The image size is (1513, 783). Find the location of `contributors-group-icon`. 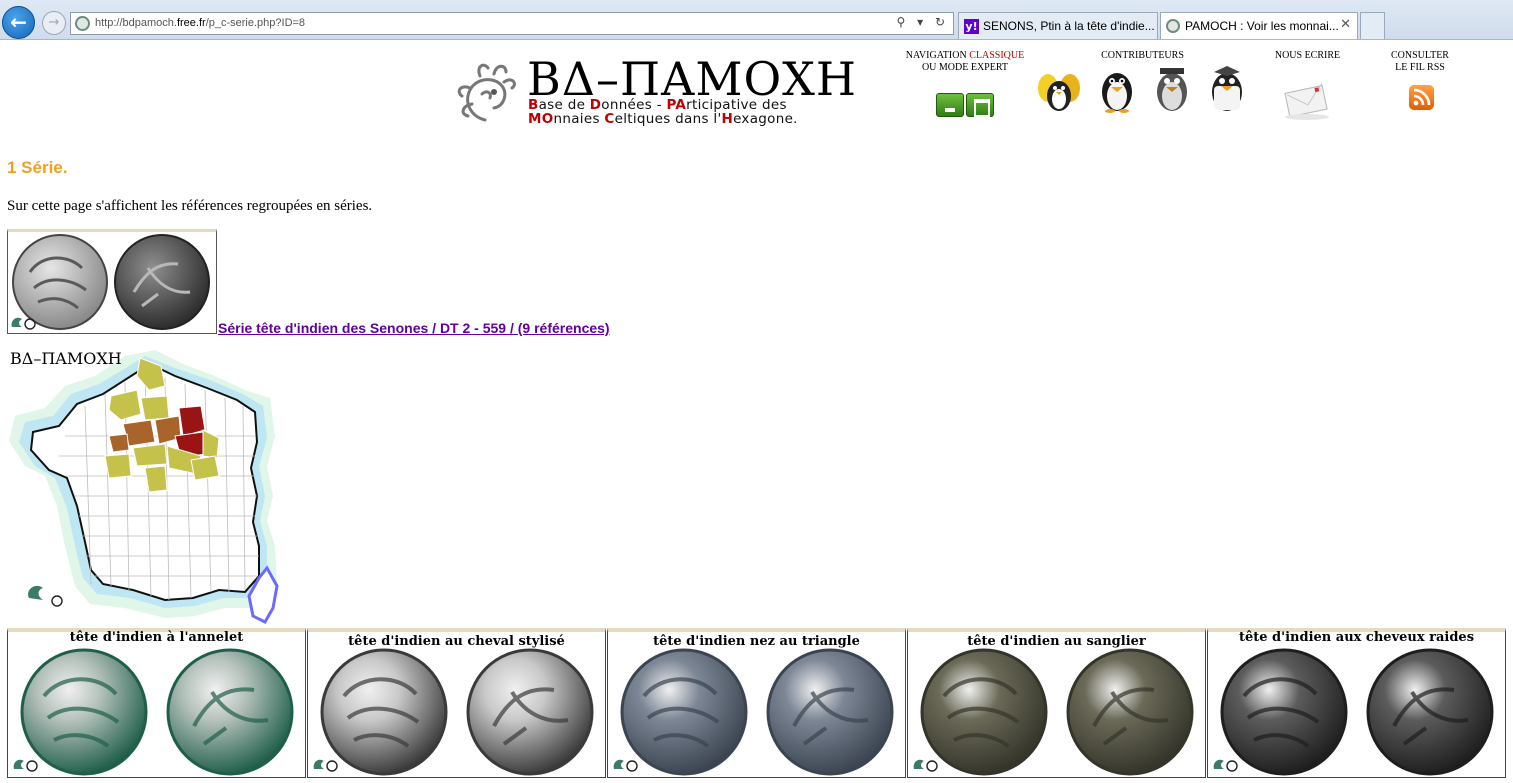

contributors-group-icon is located at coordinates (1059, 89).